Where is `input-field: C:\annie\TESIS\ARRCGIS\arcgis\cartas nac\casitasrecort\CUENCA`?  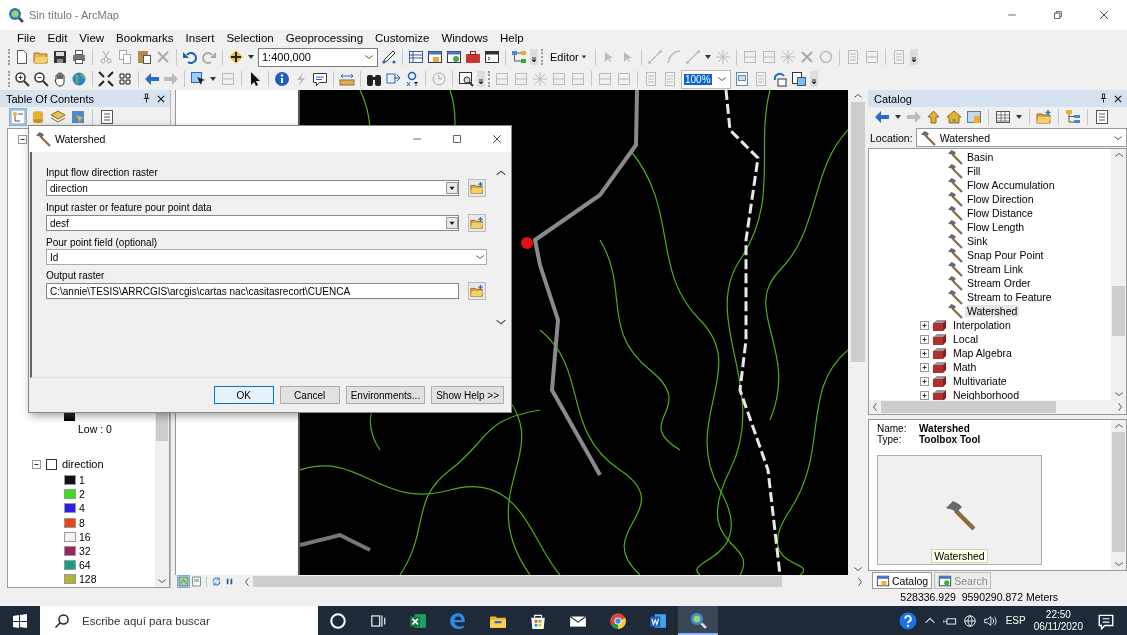 input-field: C:\annie\TESIS\ARRCGIS\arcgis\cartas nac\casitasrecort\CUENCA is located at coordinates (252, 291).